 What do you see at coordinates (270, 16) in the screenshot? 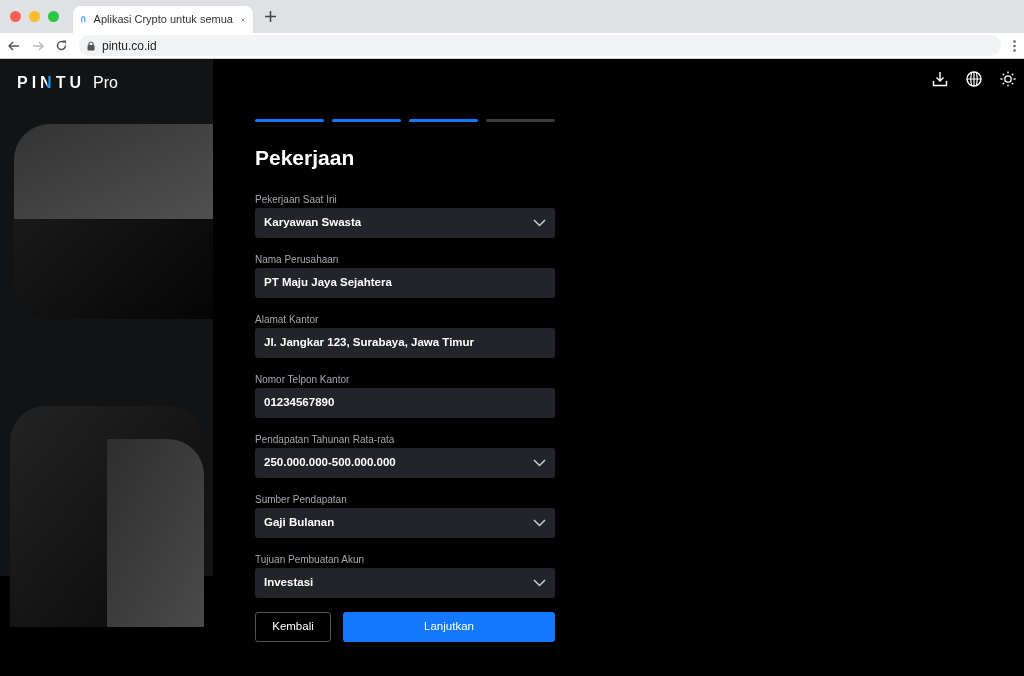
I see `new-tab-icon` at bounding box center [270, 16].